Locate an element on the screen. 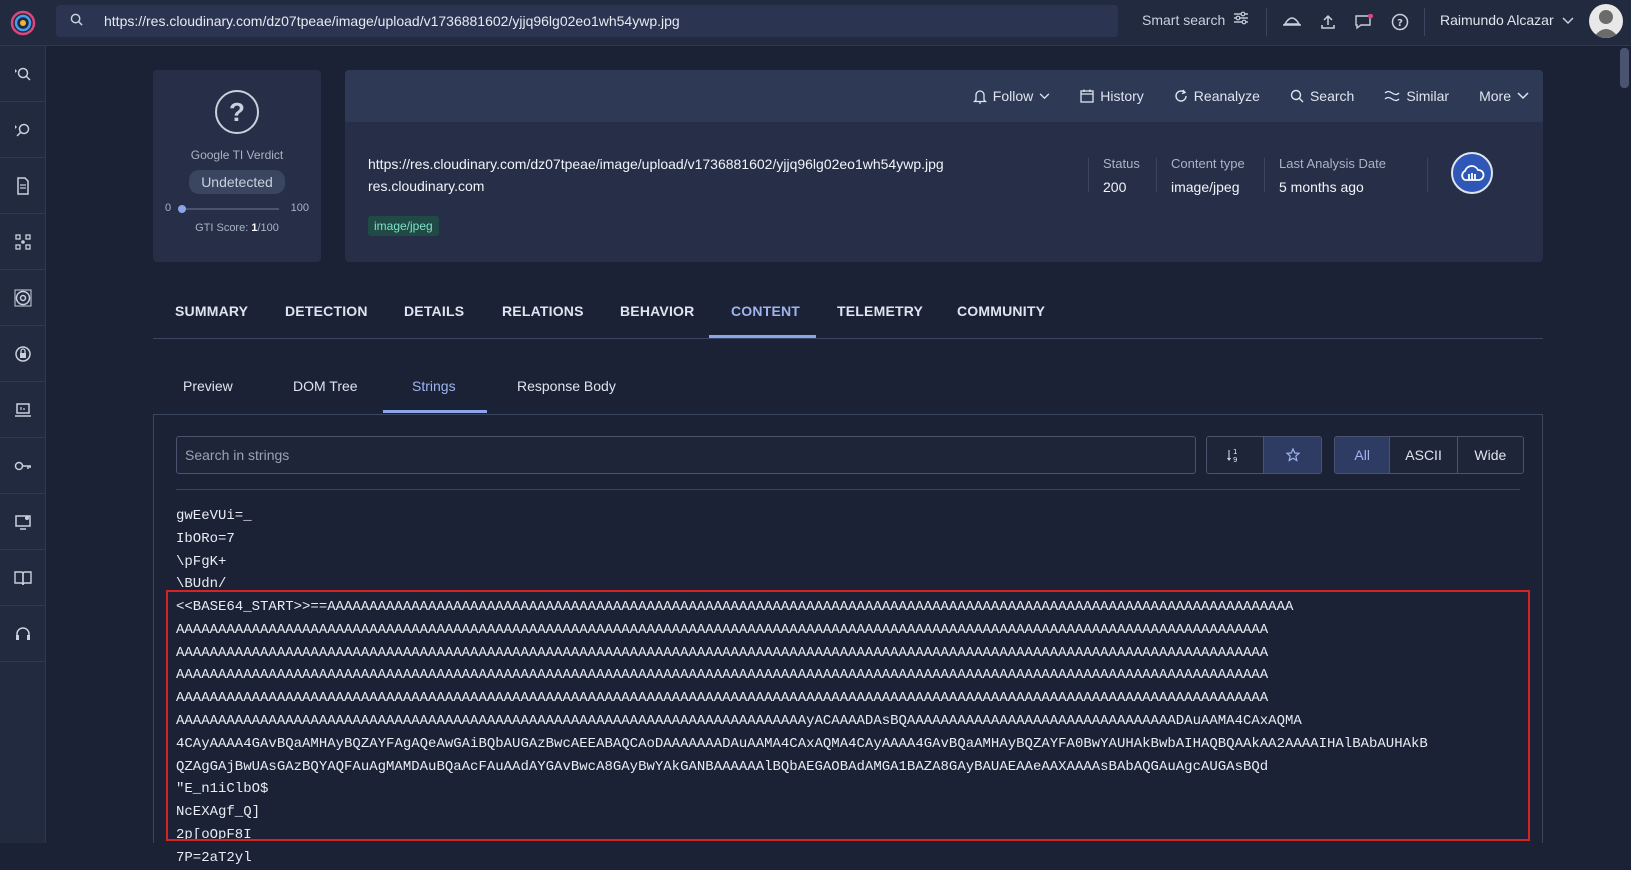 The image size is (1631, 870). target-icon is located at coordinates (23, 297).